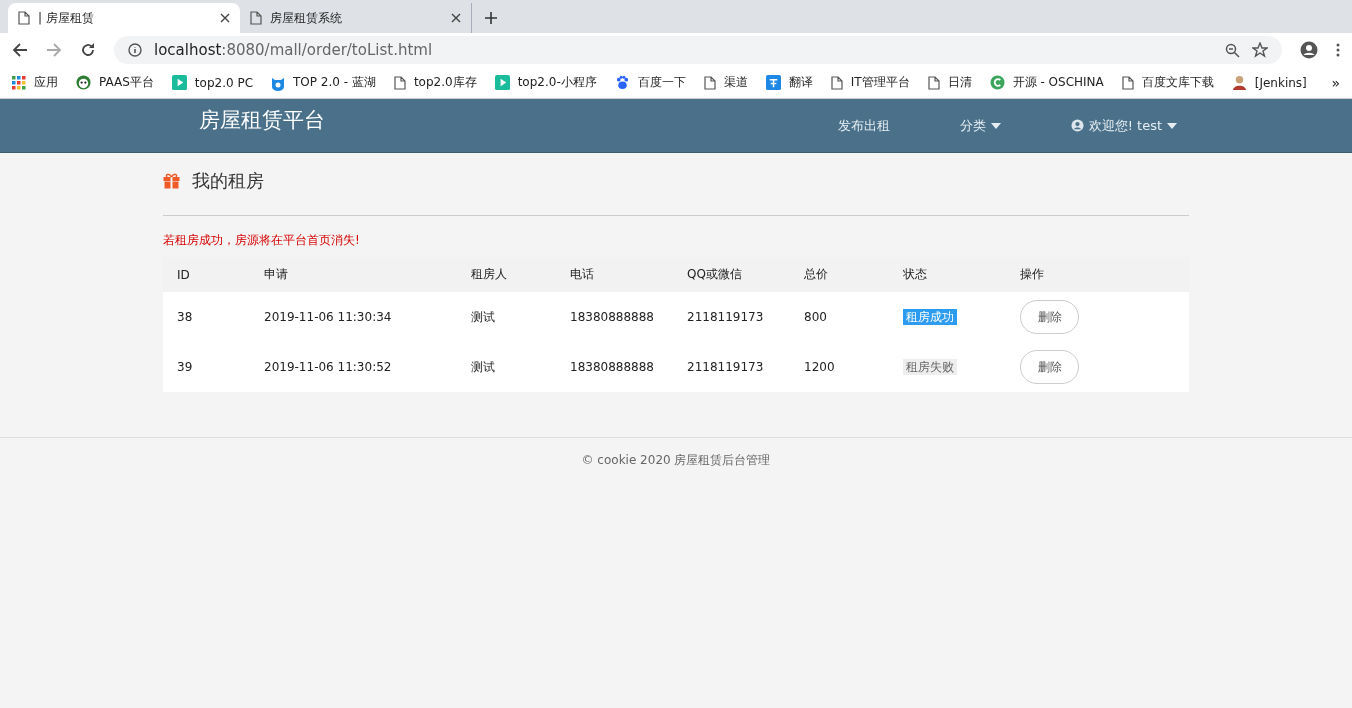 Image resolution: width=1352 pixels, height=708 pixels. I want to click on table-cell-text: 39, so click(185, 367).